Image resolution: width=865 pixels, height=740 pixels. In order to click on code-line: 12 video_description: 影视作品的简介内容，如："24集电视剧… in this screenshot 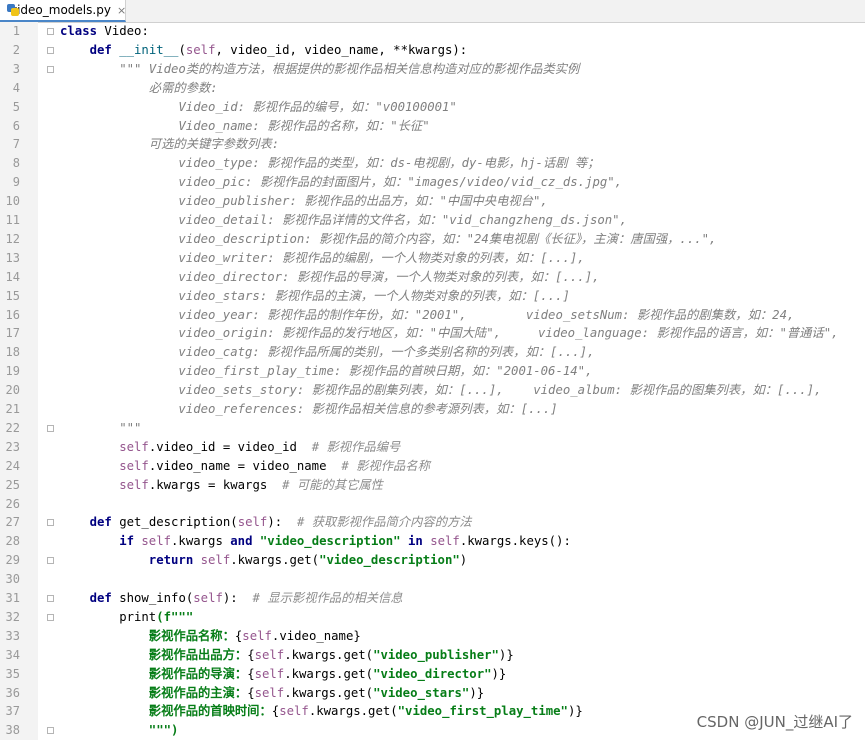, I will do `click(432, 239)`.